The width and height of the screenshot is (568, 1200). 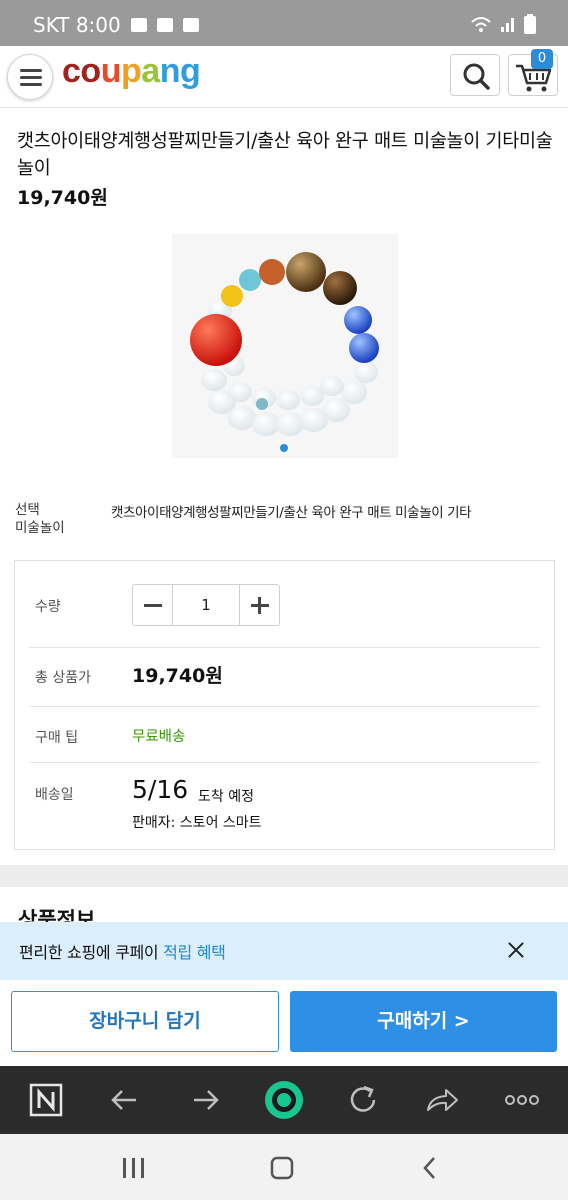 I want to click on total-price-label: 총 상품가, so click(x=63, y=678).